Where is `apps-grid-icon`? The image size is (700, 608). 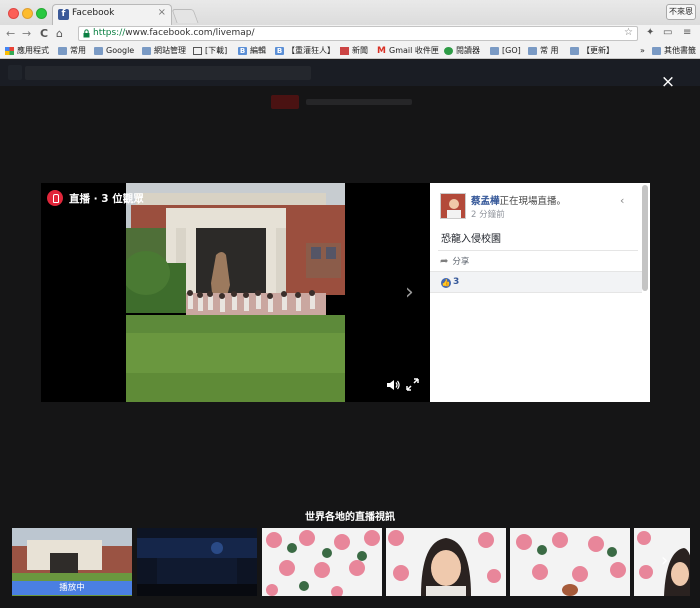
apps-grid-icon is located at coordinates (9, 50).